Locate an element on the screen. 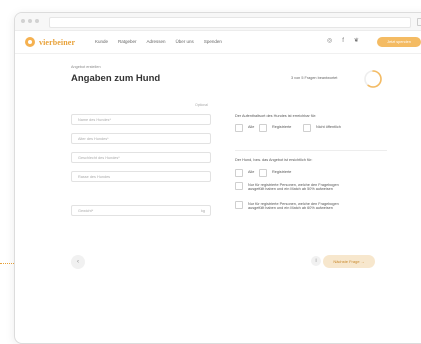  browser-chrome is located at coordinates (218, 22).